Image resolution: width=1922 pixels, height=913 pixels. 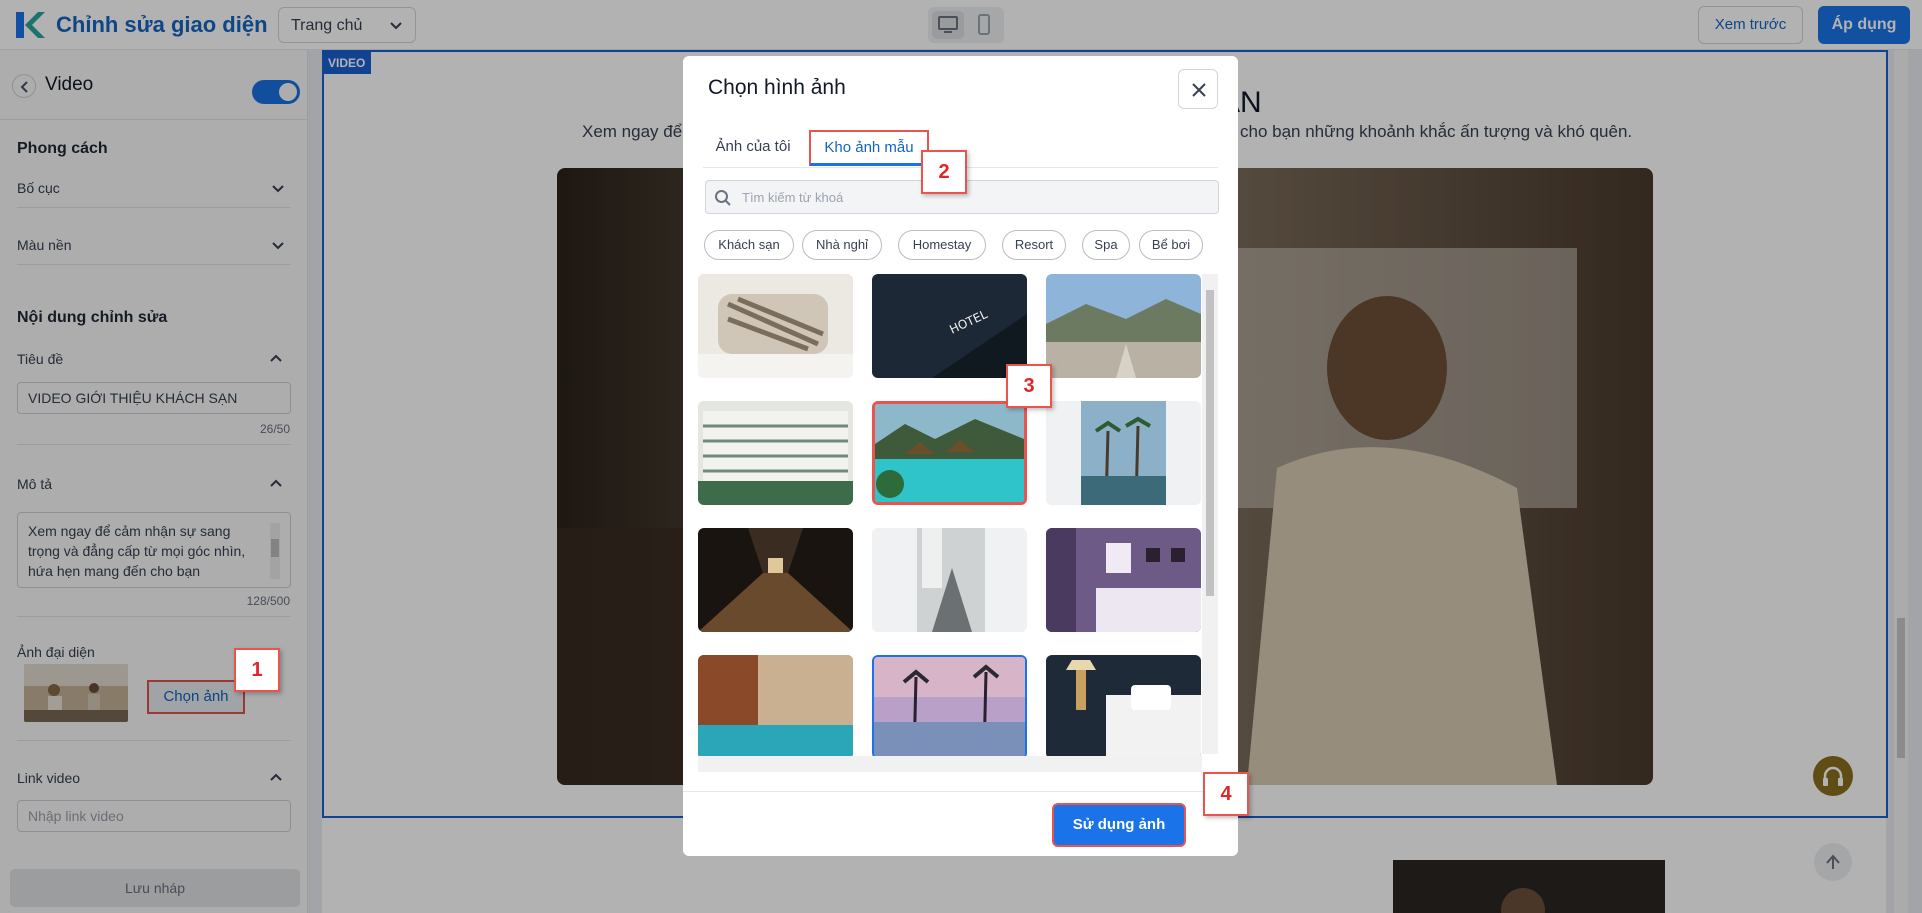 What do you see at coordinates (949, 326) in the screenshot?
I see `image-tile: HOTEL` at bounding box center [949, 326].